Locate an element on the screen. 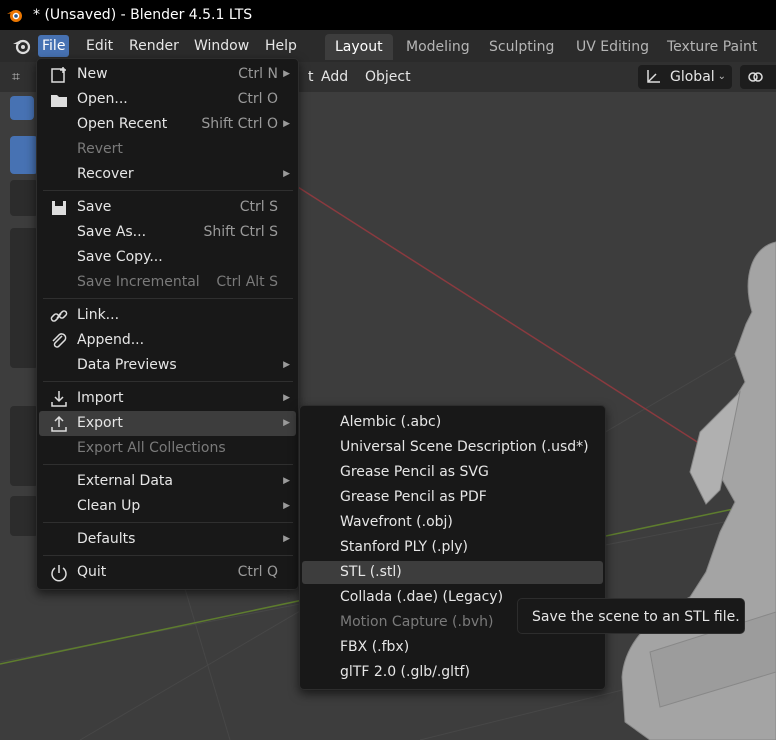 The image size is (776, 740). menu-window: Window is located at coordinates (221, 46).